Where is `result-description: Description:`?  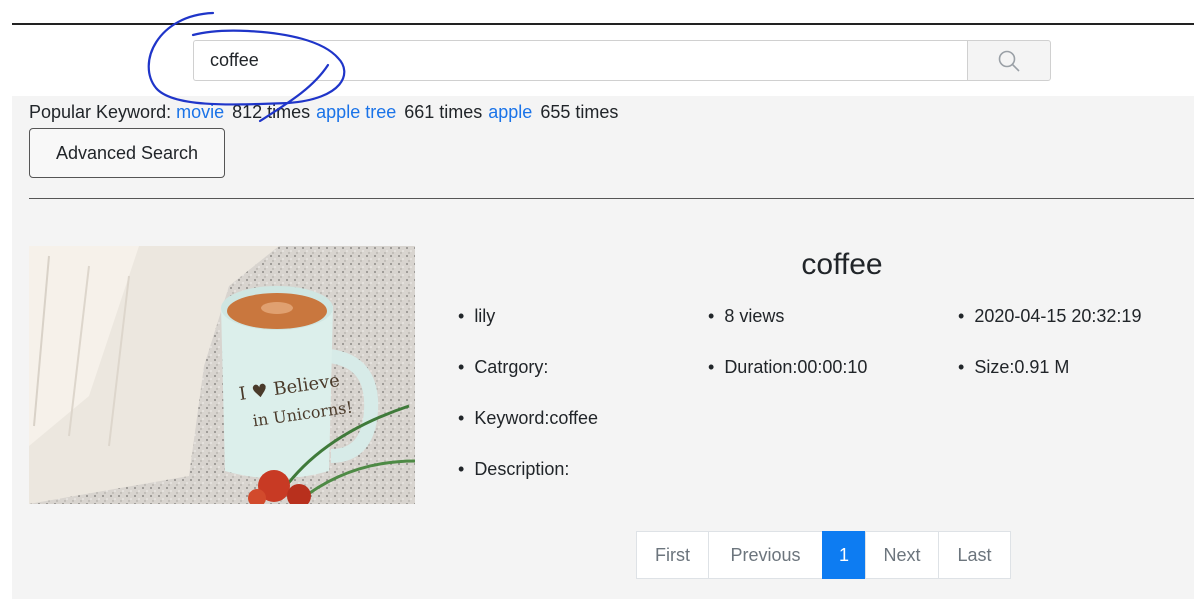 result-description: Description: is located at coordinates (513, 469).